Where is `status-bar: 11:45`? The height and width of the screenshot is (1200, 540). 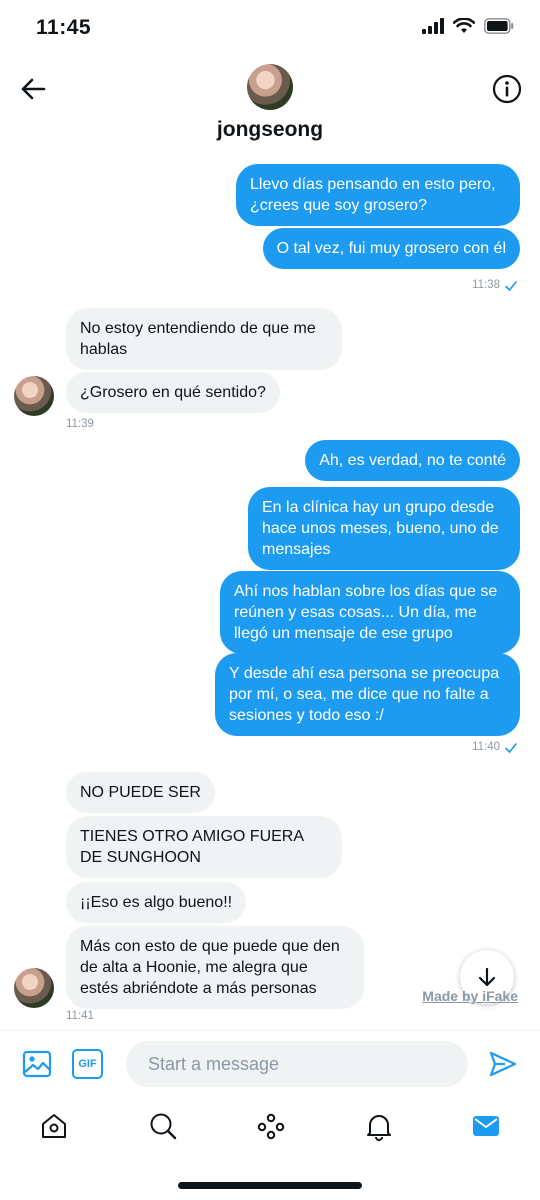 status-bar: 11:45 is located at coordinates (270, 29).